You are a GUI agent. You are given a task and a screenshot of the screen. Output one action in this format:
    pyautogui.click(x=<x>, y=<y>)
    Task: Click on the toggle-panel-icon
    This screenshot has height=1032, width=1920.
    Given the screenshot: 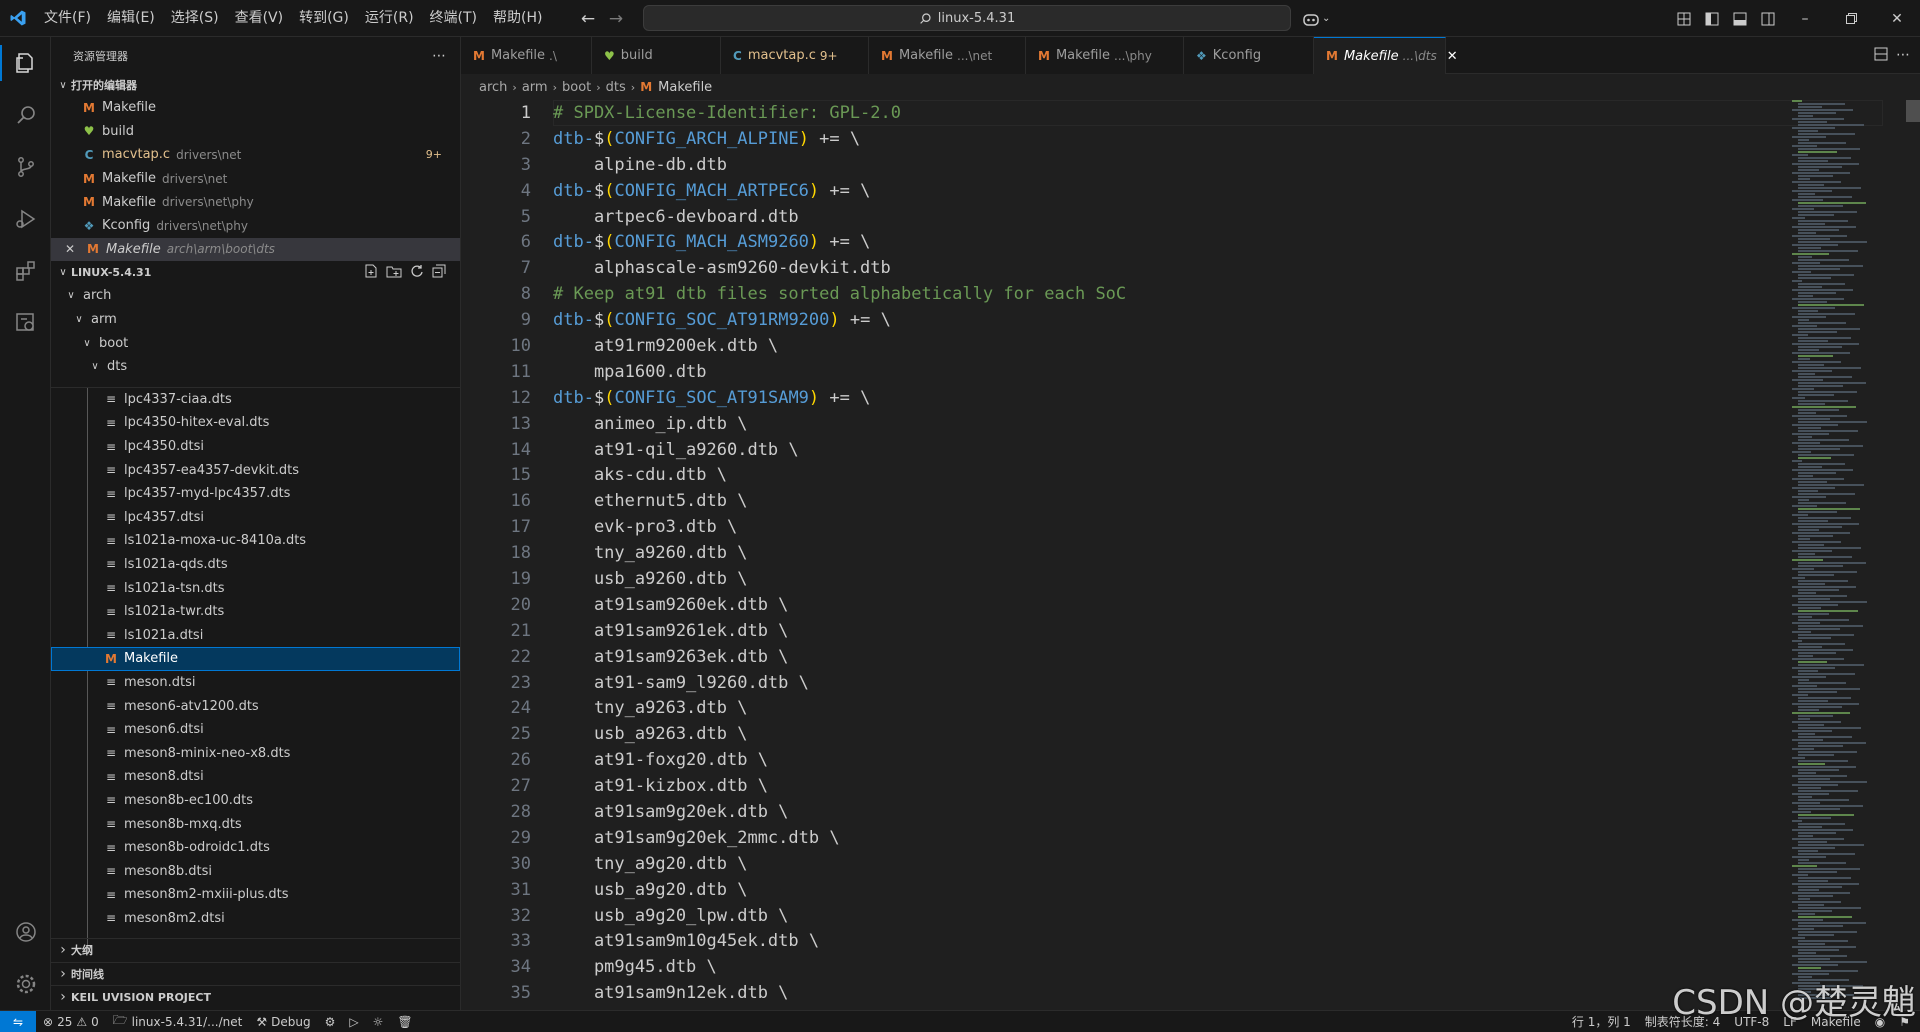 What is the action you would take?
    pyautogui.click(x=1740, y=18)
    